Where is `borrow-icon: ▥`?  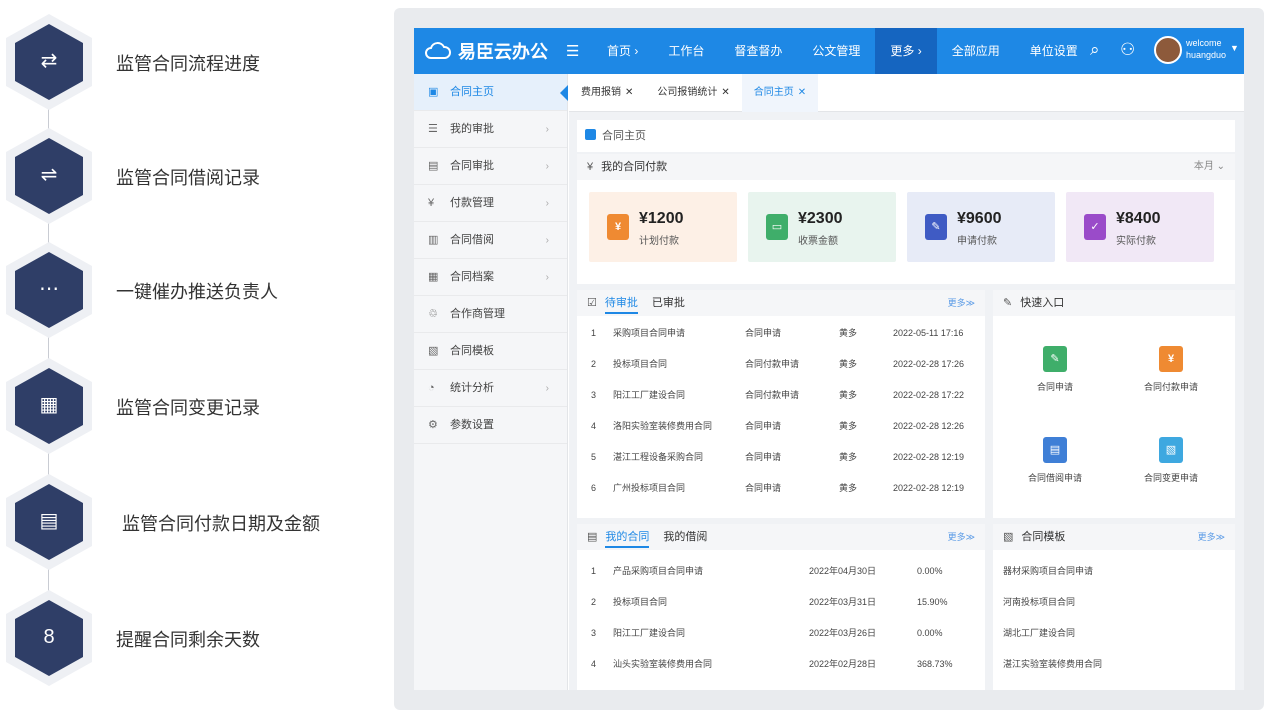
borrow-icon: ▥ is located at coordinates (433, 240).